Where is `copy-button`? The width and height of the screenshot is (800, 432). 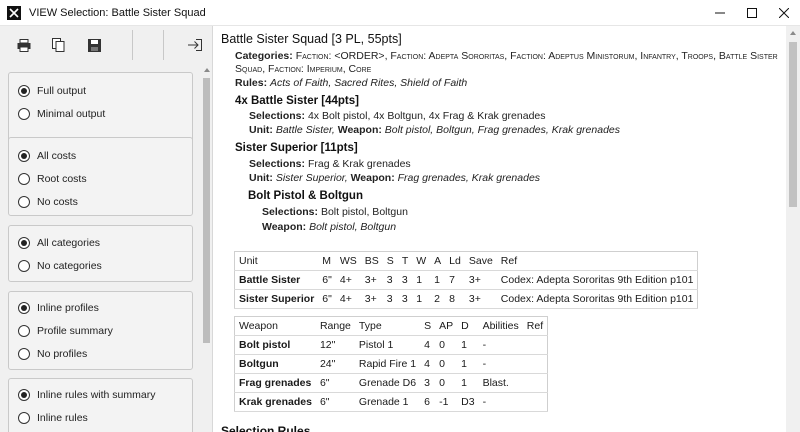 copy-button is located at coordinates (58, 45).